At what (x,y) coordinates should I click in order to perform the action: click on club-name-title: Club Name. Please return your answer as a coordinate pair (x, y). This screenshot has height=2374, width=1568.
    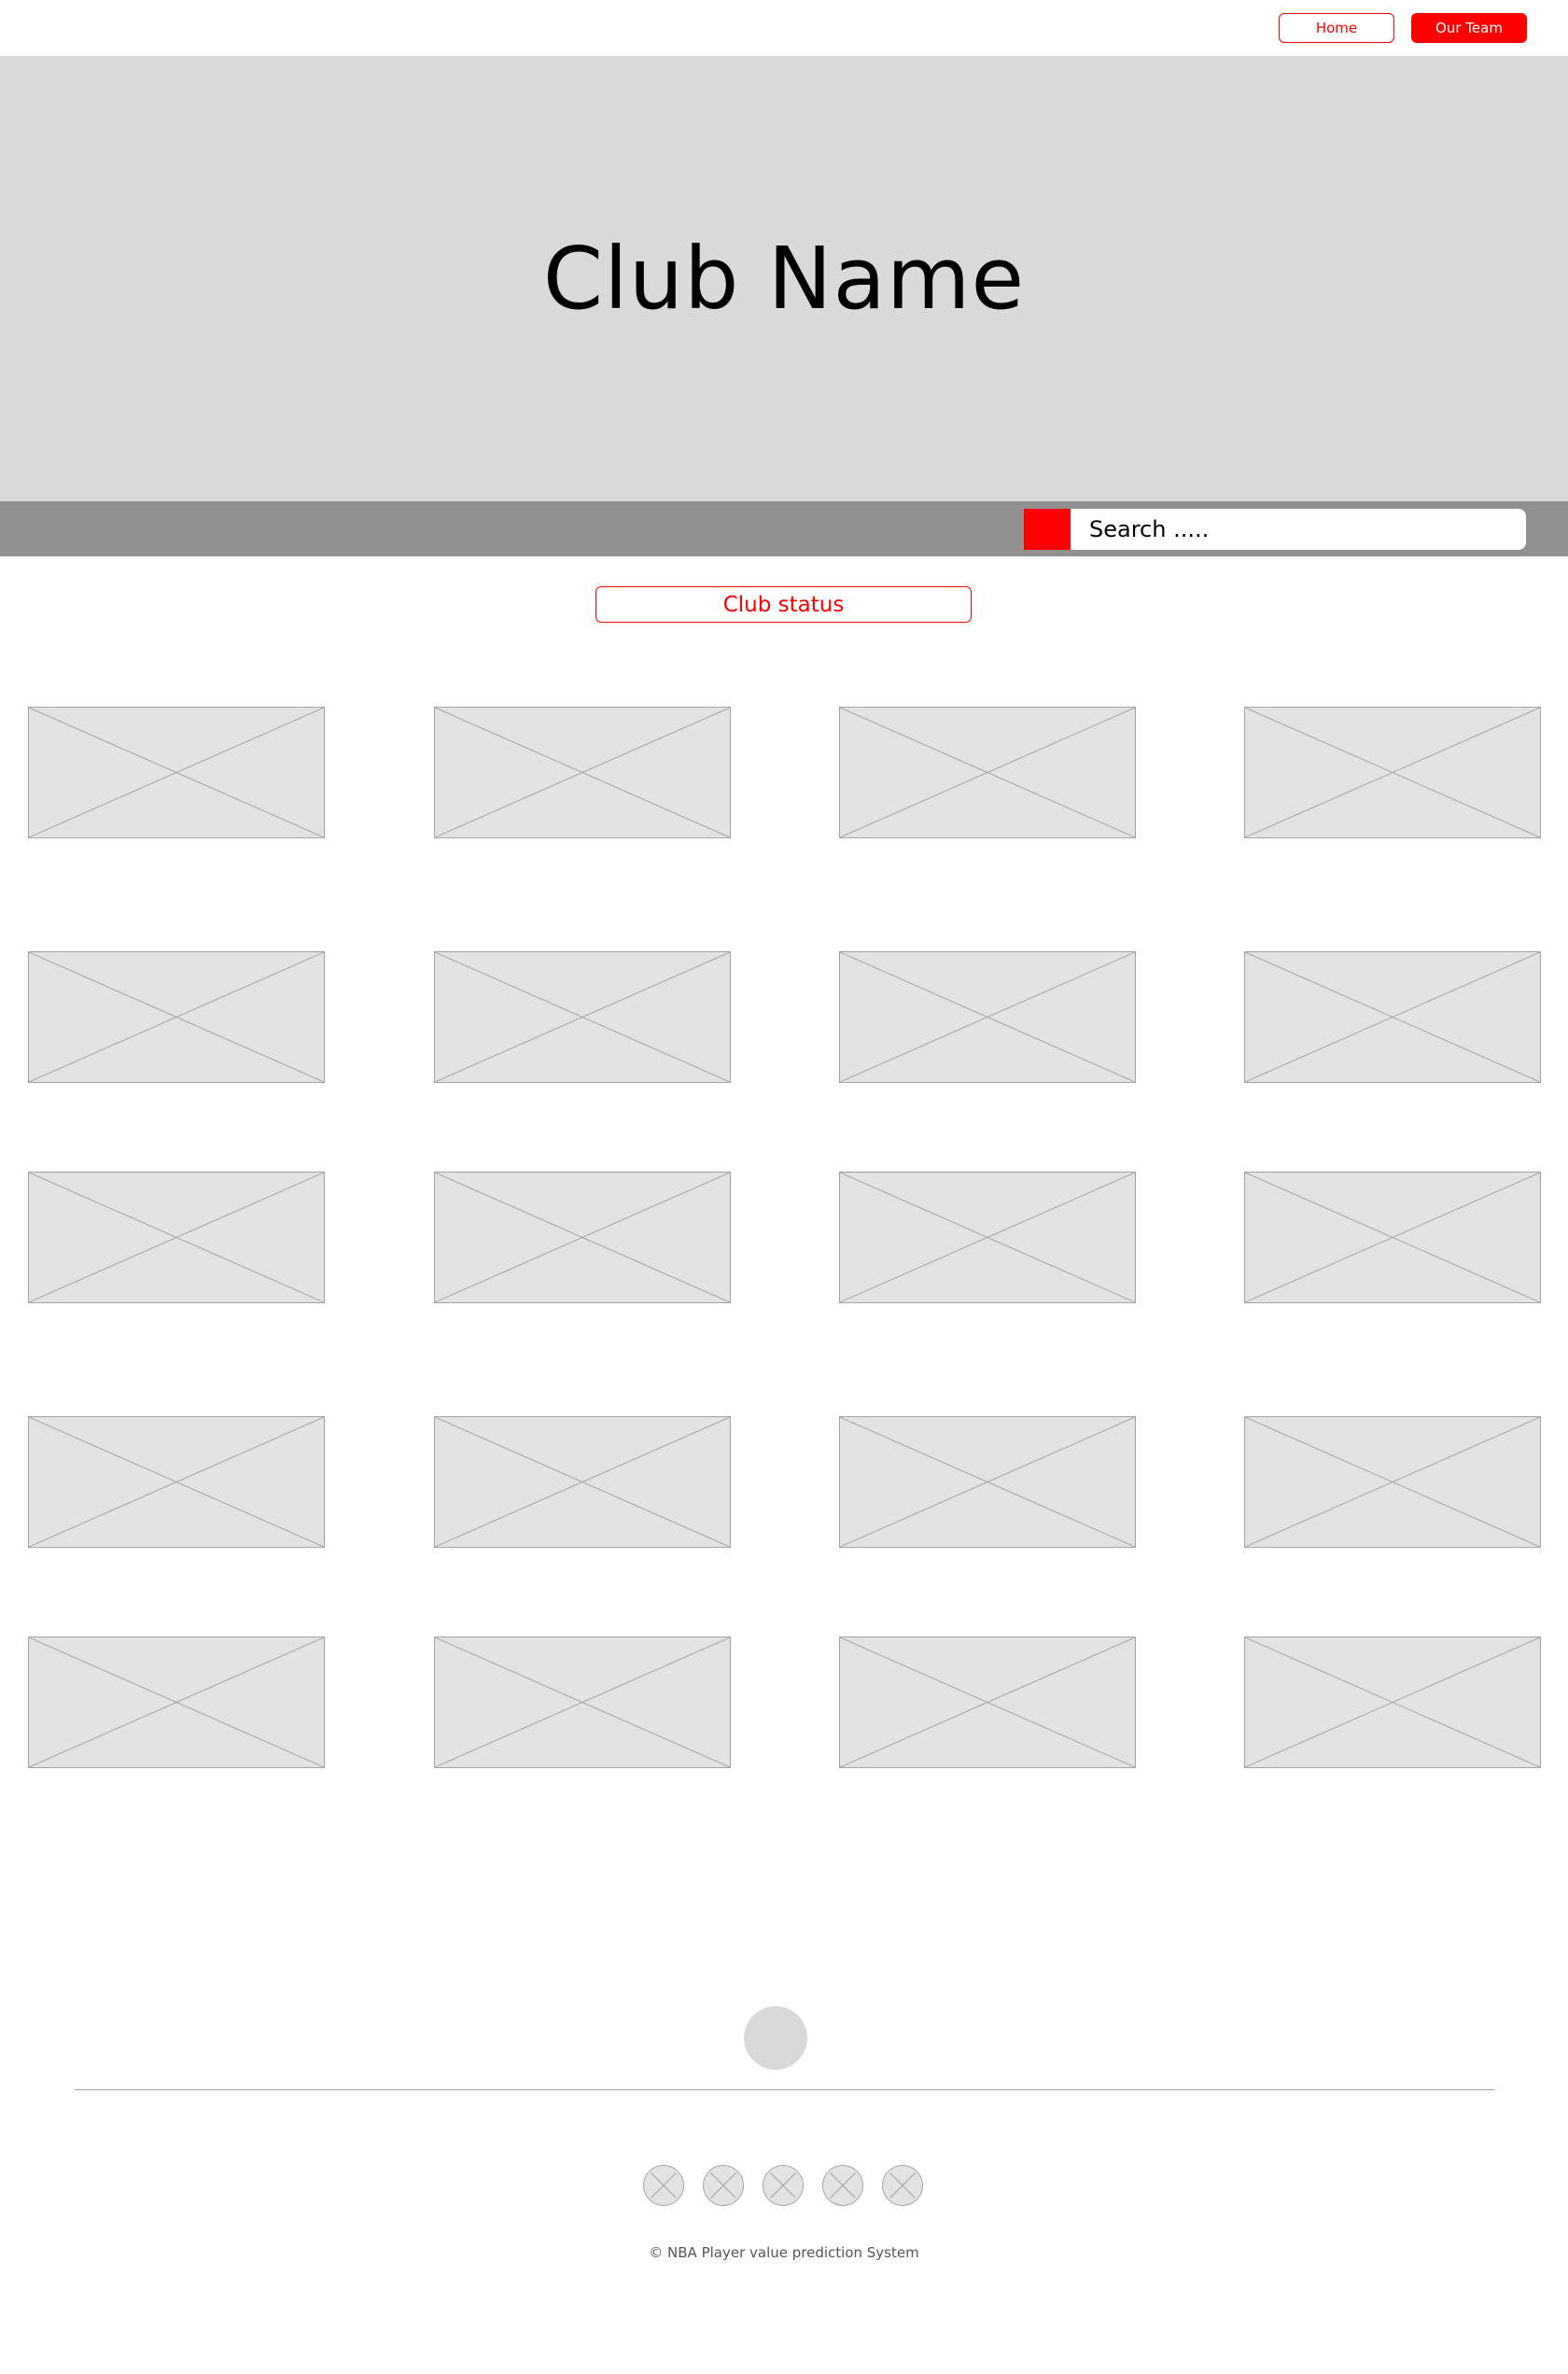
    Looking at the image, I should click on (784, 279).